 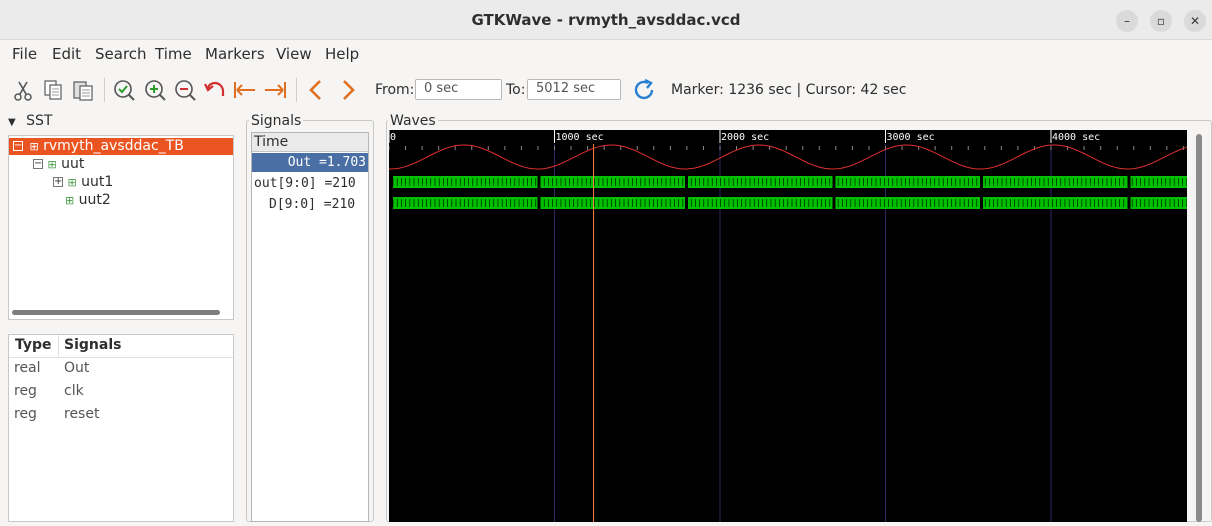 I want to click on tree-item-label: uut, so click(x=73, y=164).